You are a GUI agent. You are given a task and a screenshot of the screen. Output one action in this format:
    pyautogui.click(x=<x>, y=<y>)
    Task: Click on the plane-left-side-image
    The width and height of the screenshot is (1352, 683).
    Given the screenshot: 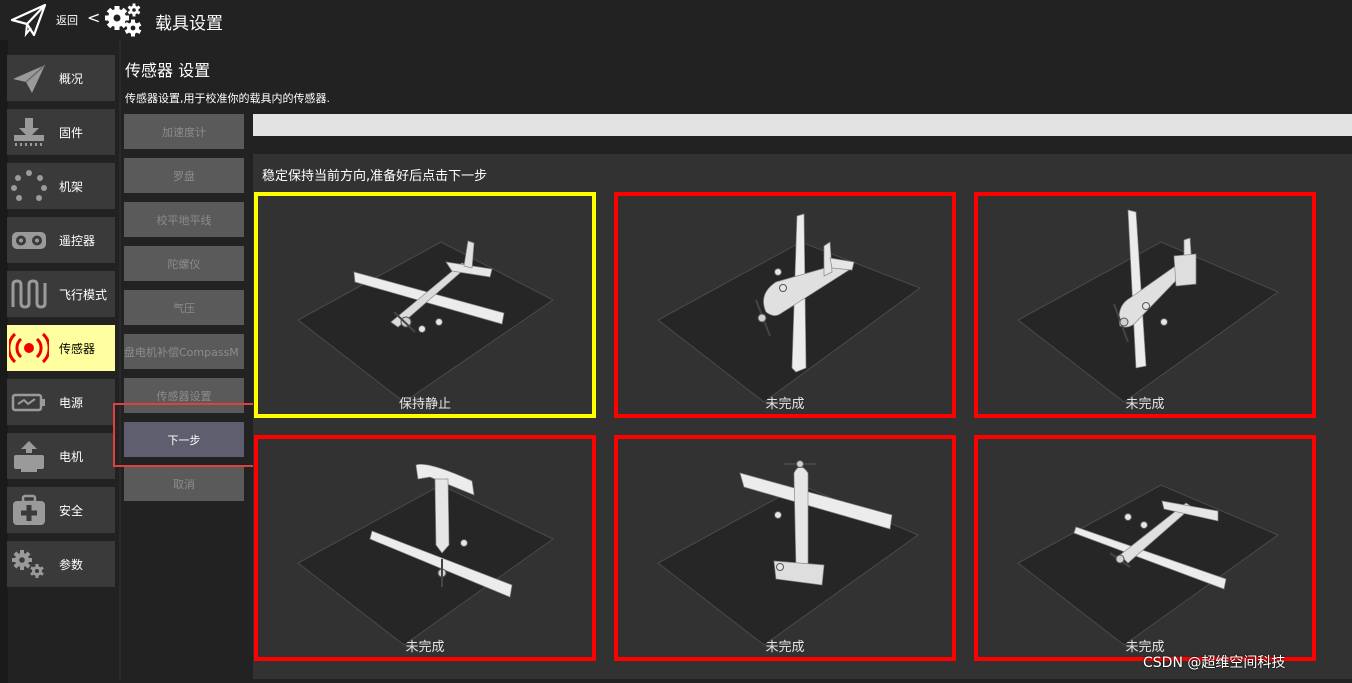 What is the action you would take?
    pyautogui.click(x=1148, y=306)
    